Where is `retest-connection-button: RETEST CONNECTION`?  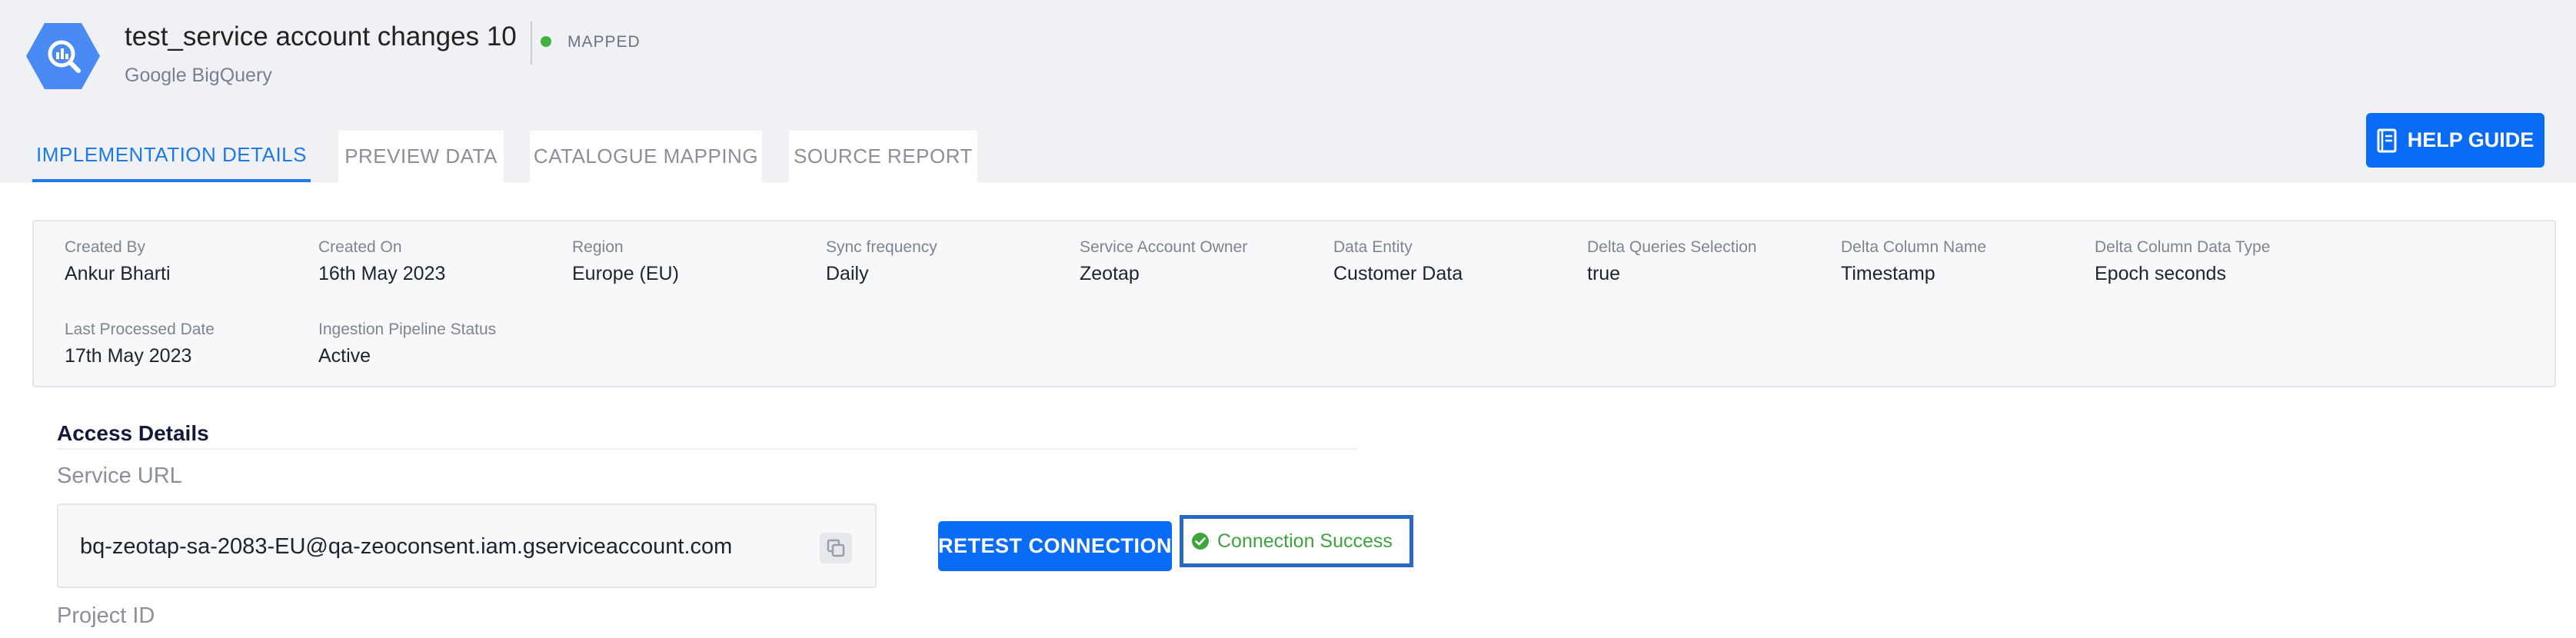 retest-connection-button: RETEST CONNECTION is located at coordinates (1055, 546).